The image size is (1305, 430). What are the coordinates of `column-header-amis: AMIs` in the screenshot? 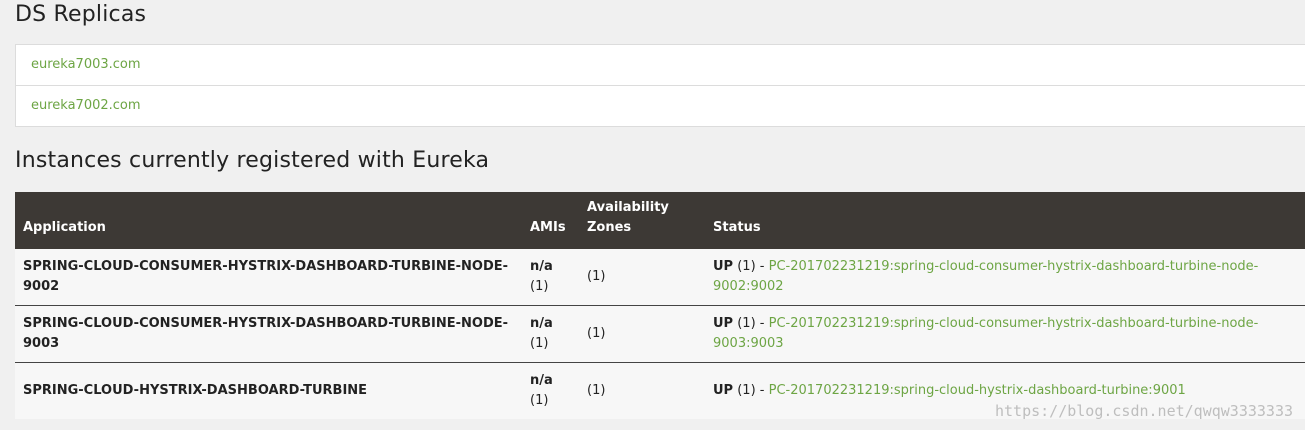 It's located at (548, 227).